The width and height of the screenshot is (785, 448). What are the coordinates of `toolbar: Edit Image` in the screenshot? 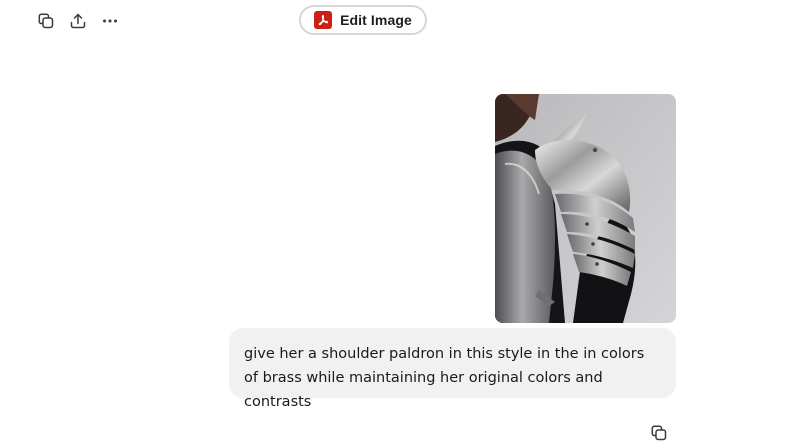 It's located at (392, 21).